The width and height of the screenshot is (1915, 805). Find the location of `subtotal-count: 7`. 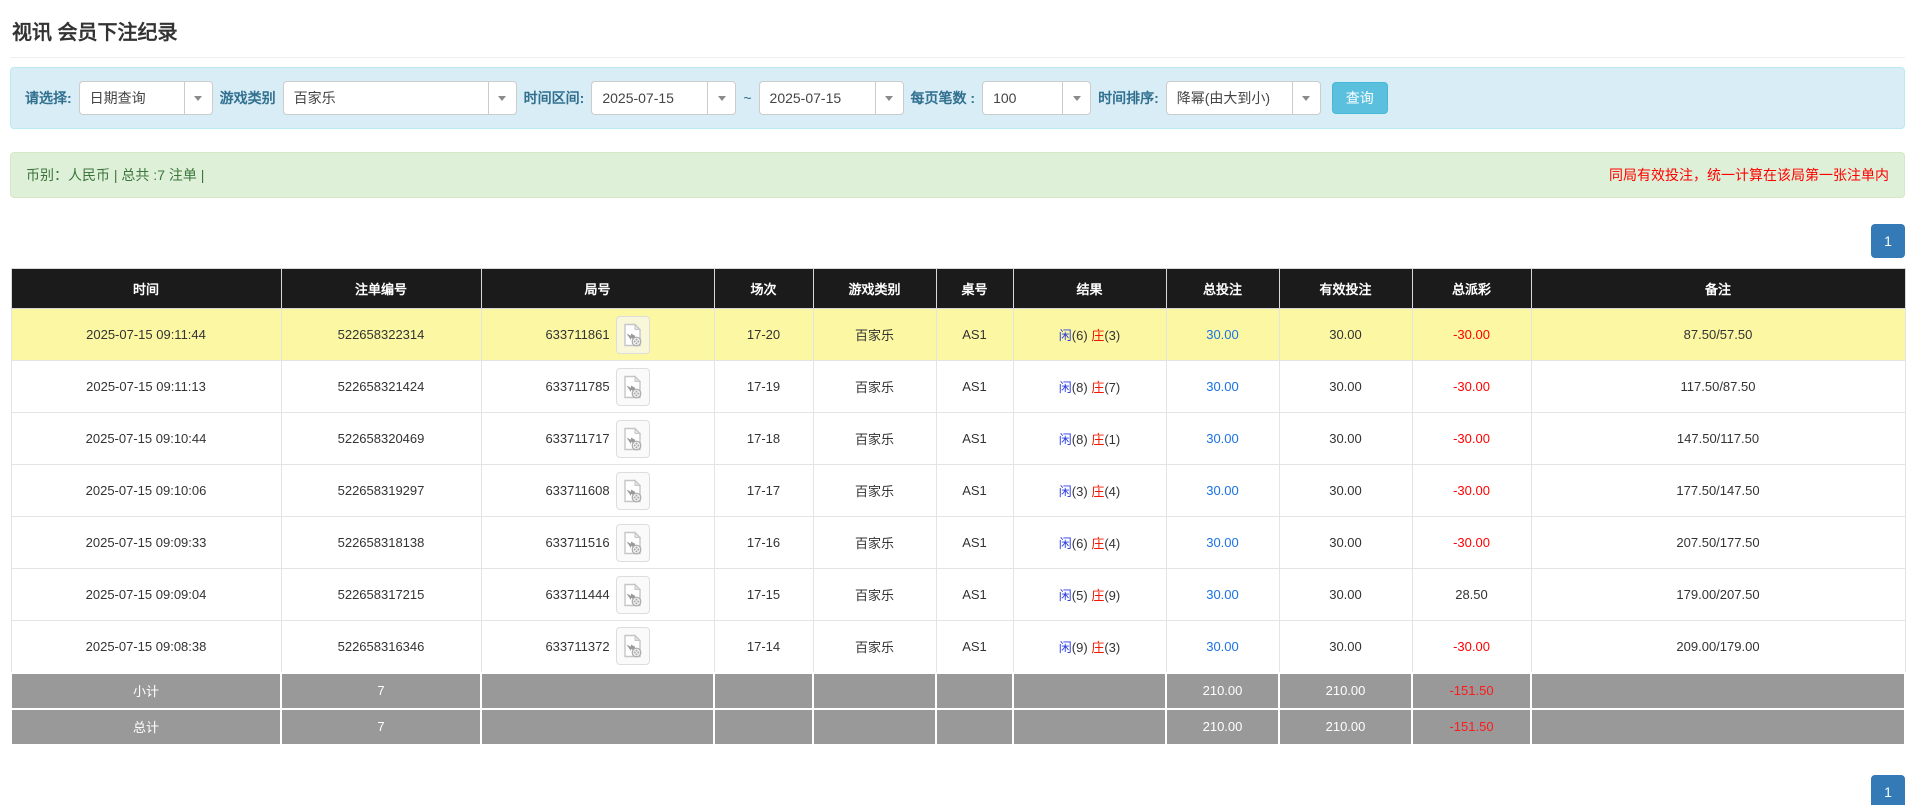

subtotal-count: 7 is located at coordinates (381, 690).